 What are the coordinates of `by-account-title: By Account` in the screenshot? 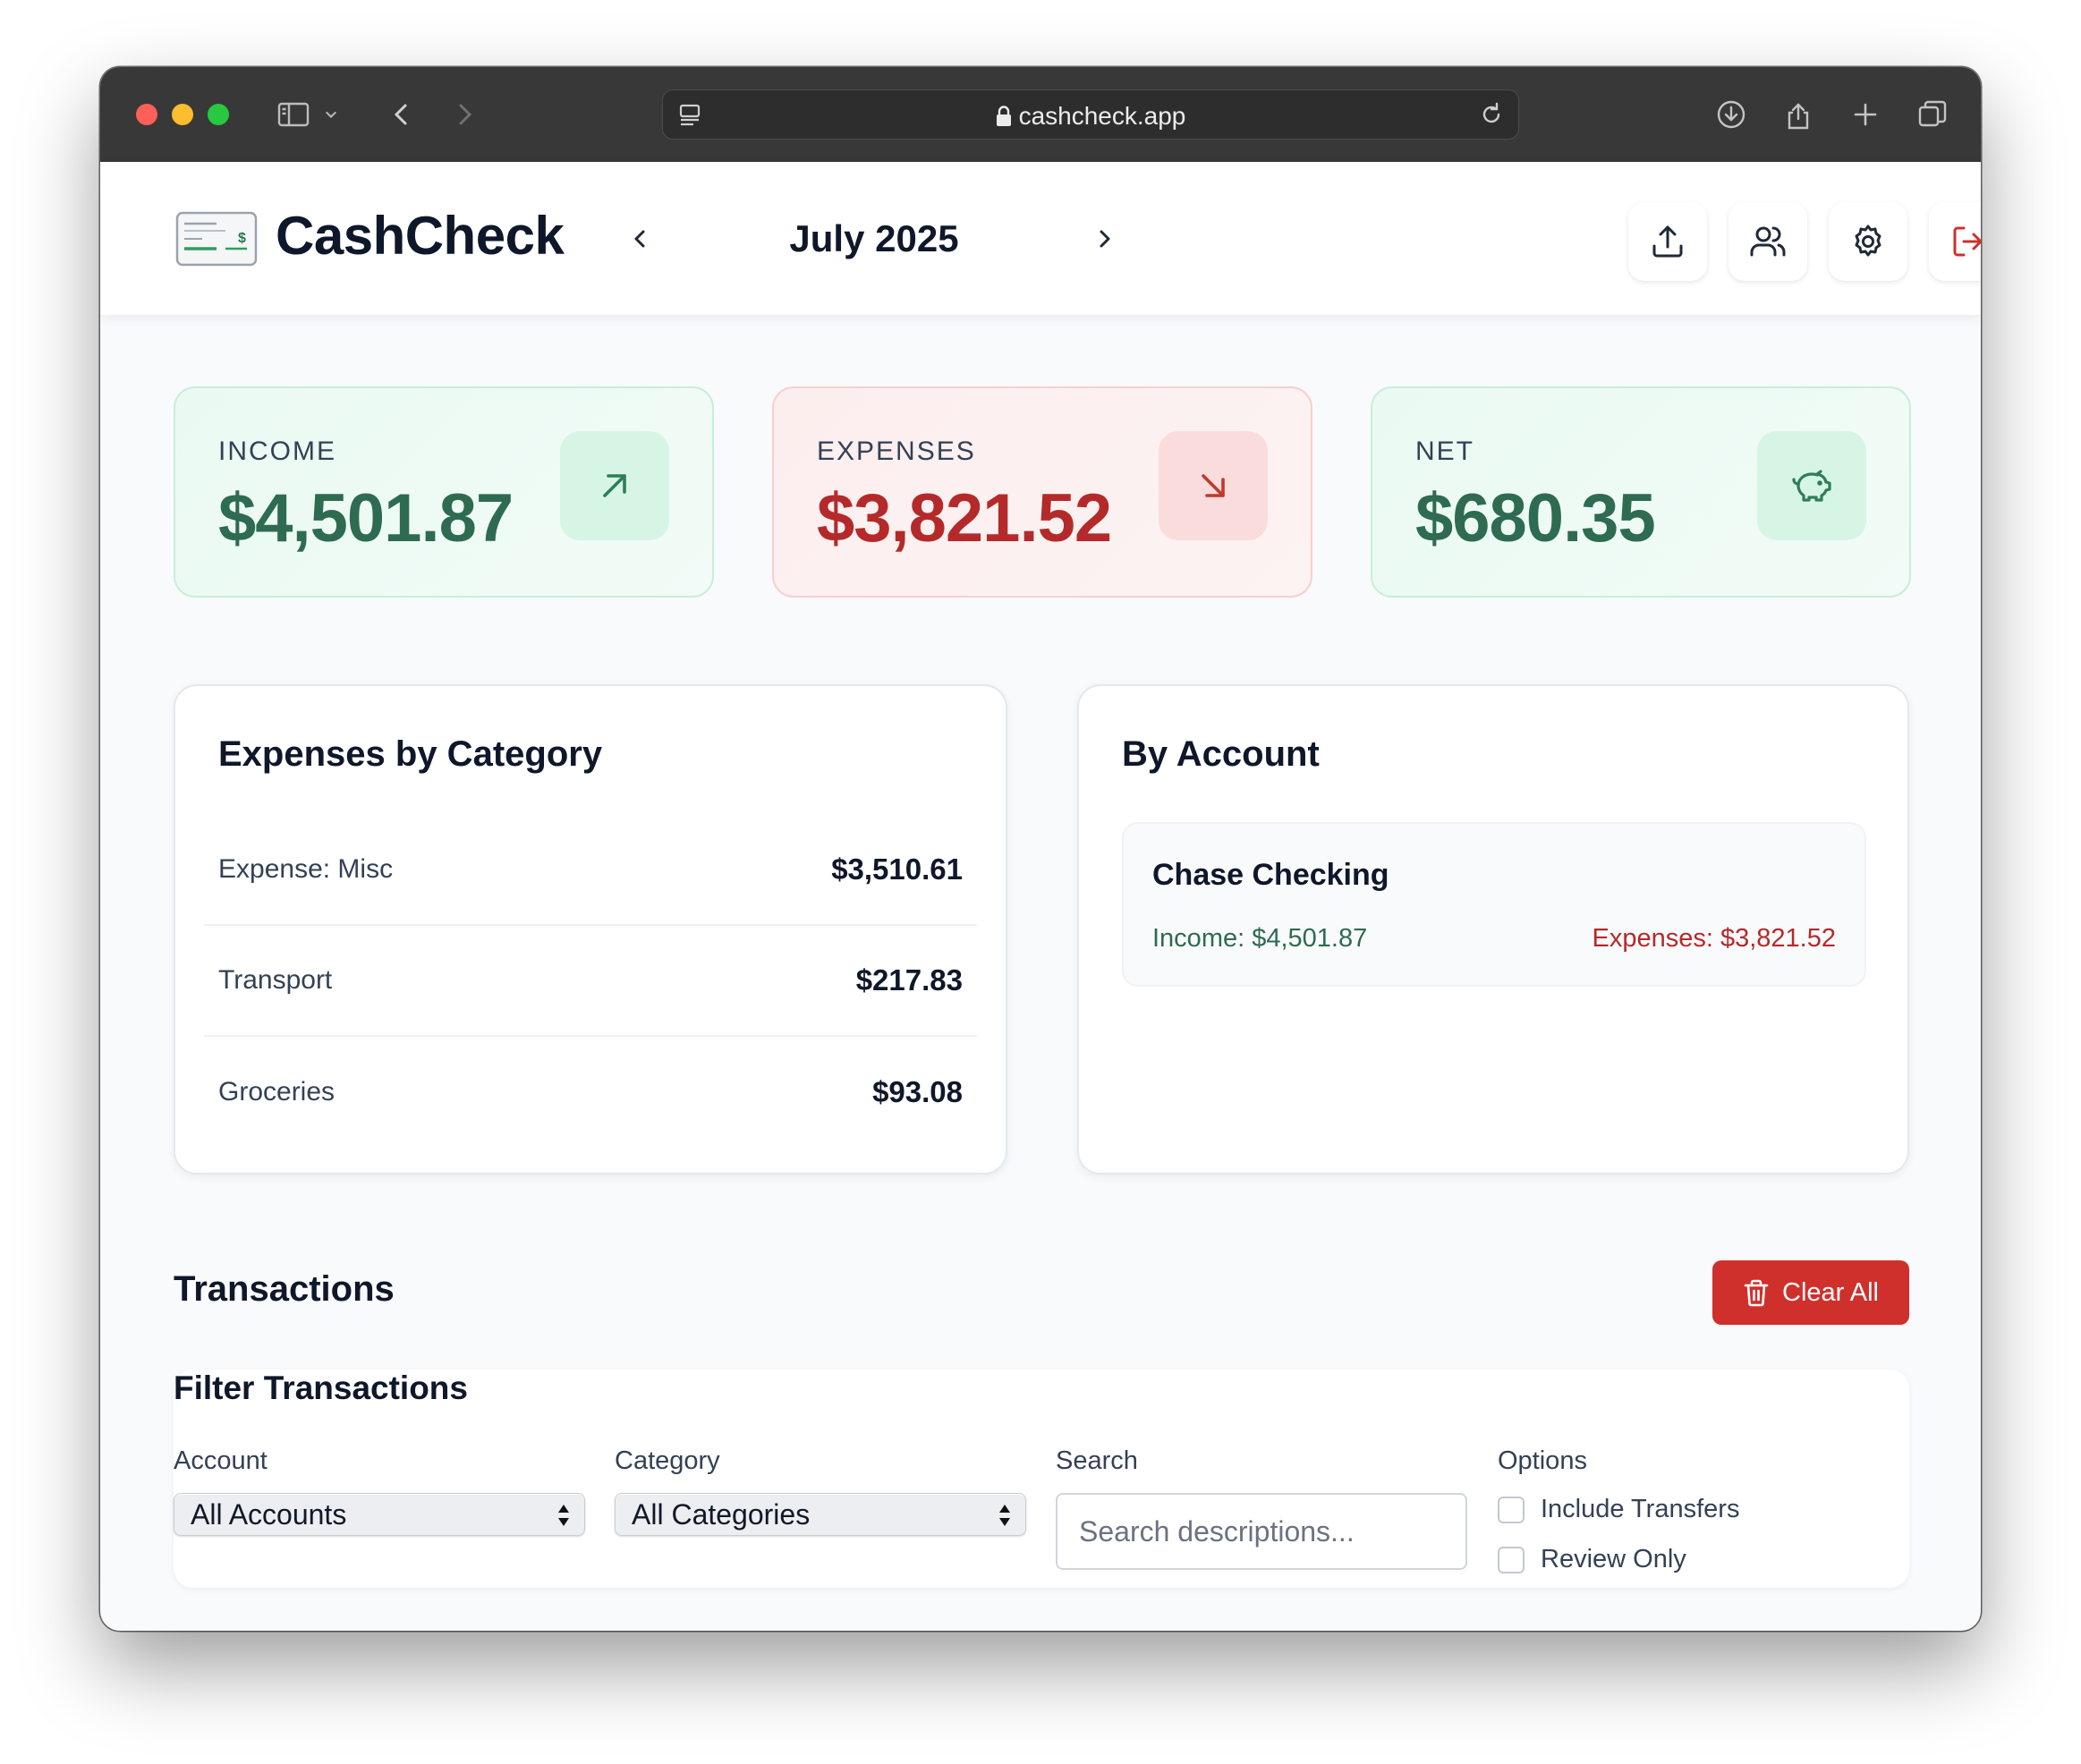 It's located at (1221, 754).